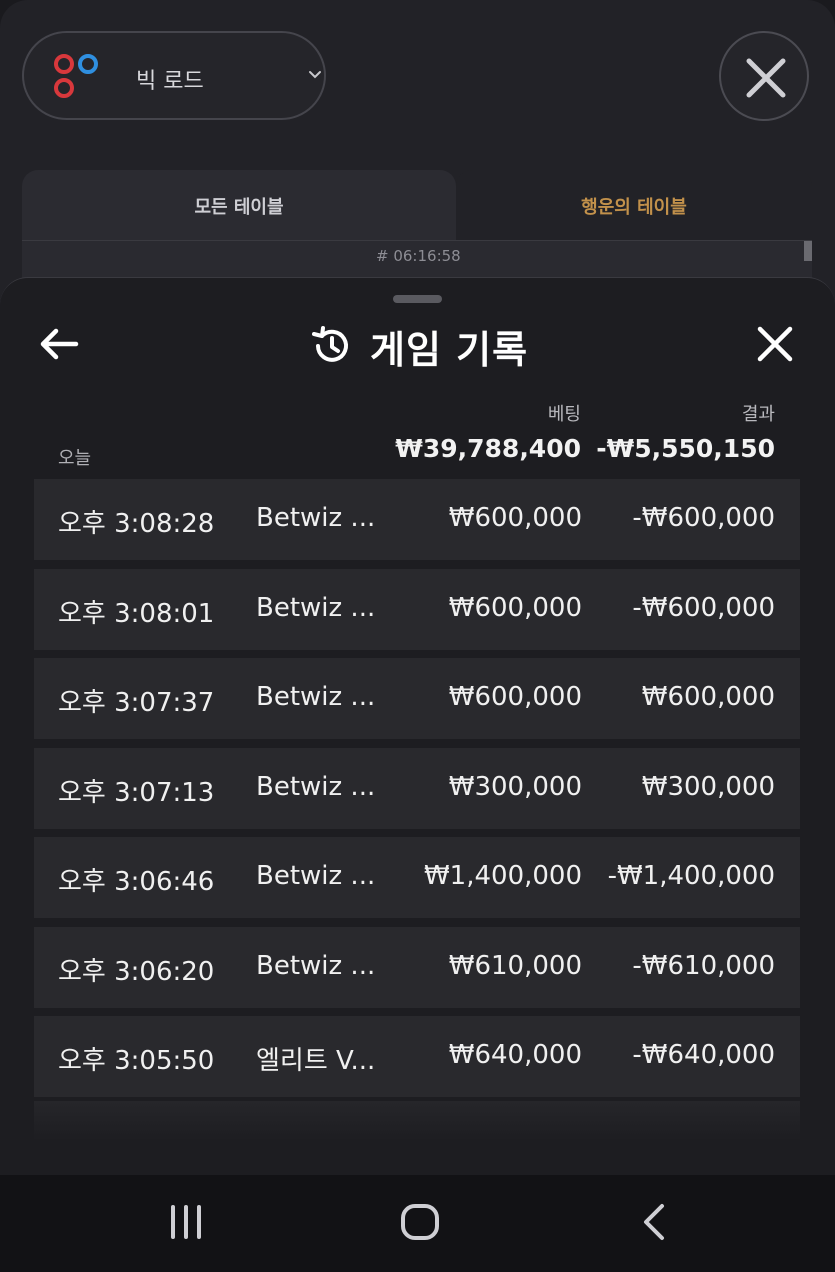 This screenshot has height=1272, width=835. I want to click on nav-back-icon, so click(654, 1222).